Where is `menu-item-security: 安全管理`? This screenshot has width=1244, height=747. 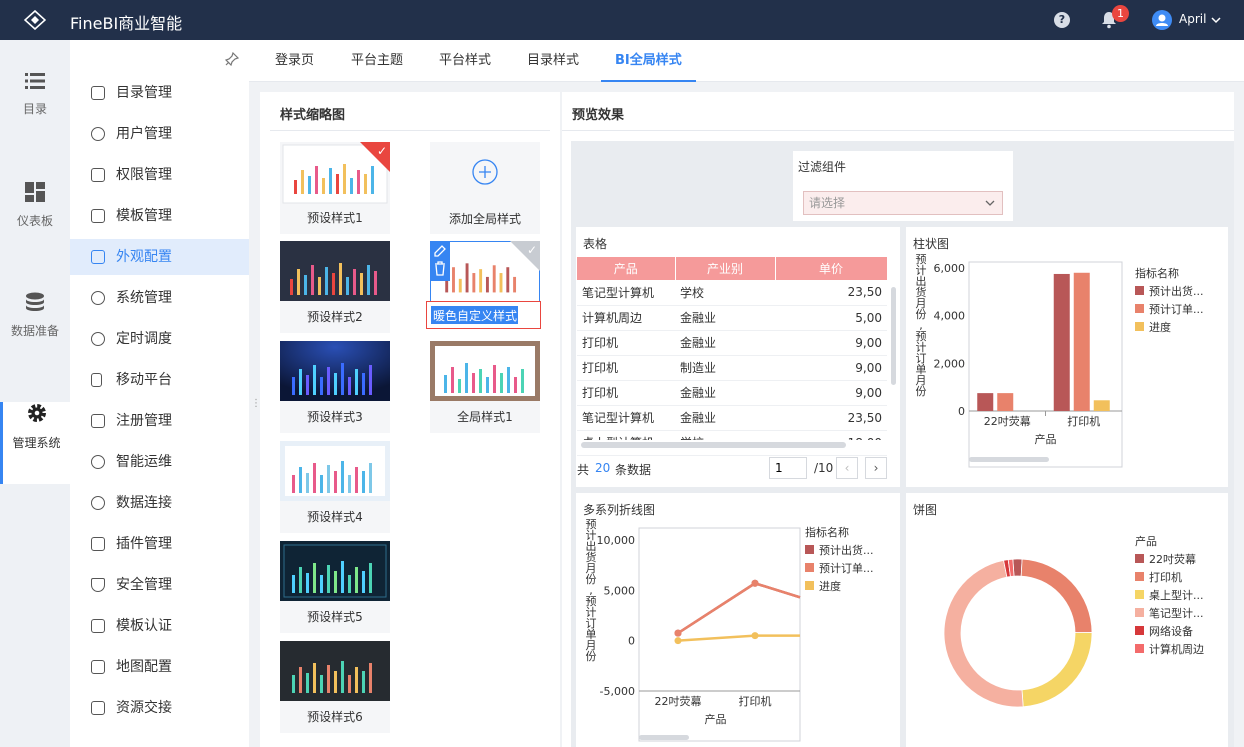
menu-item-security: 安全管理 is located at coordinates (159, 585).